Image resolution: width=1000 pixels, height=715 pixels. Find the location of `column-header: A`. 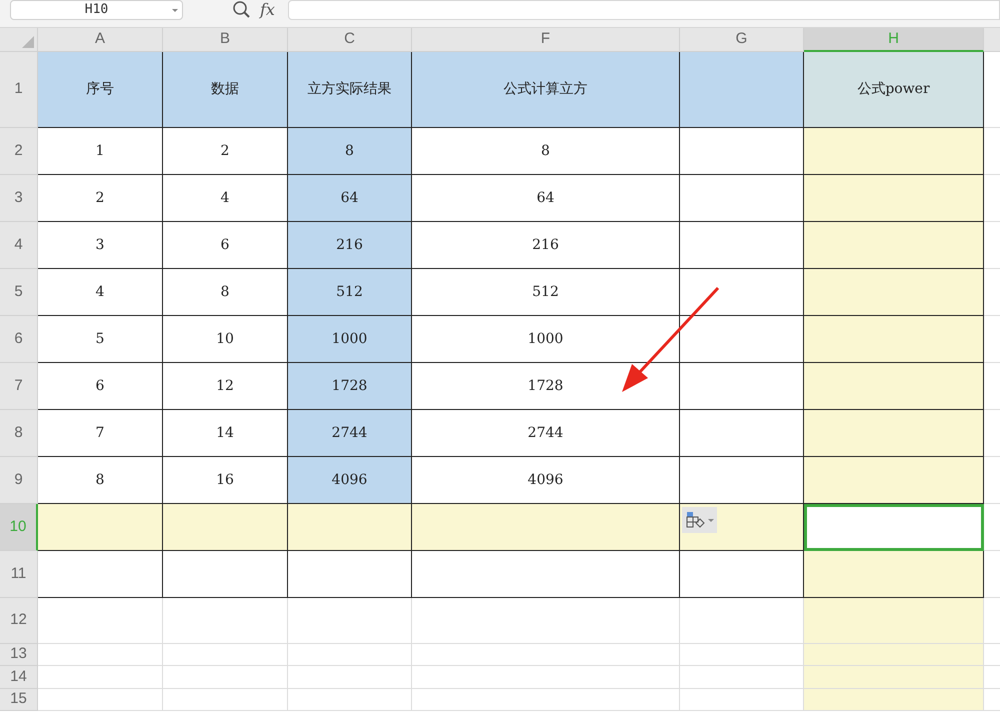

column-header: A is located at coordinates (100, 40).